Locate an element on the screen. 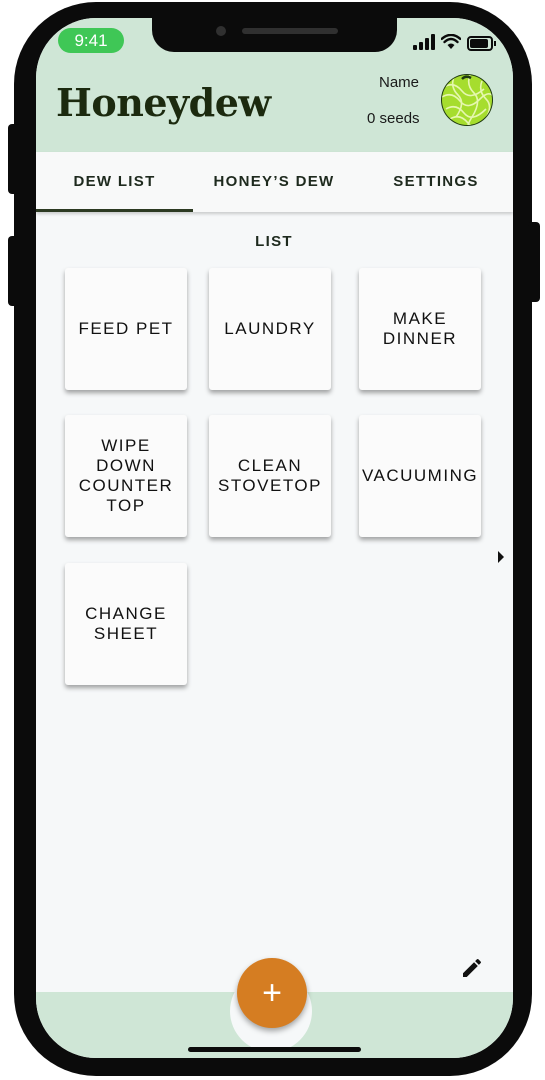  wifi-icon is located at coordinates (451, 41).